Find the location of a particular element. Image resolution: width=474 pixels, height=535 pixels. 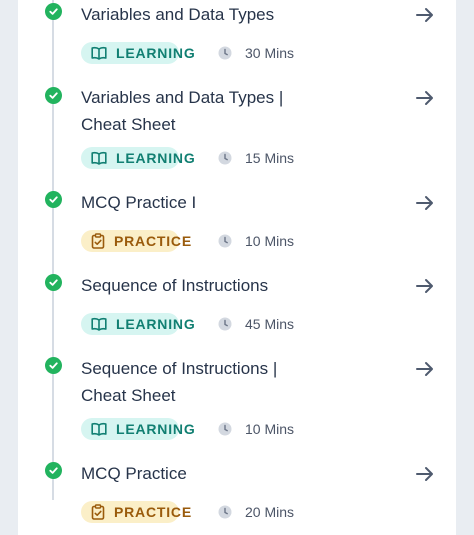

item-title-line: MCQ Practice I is located at coordinates (139, 202).